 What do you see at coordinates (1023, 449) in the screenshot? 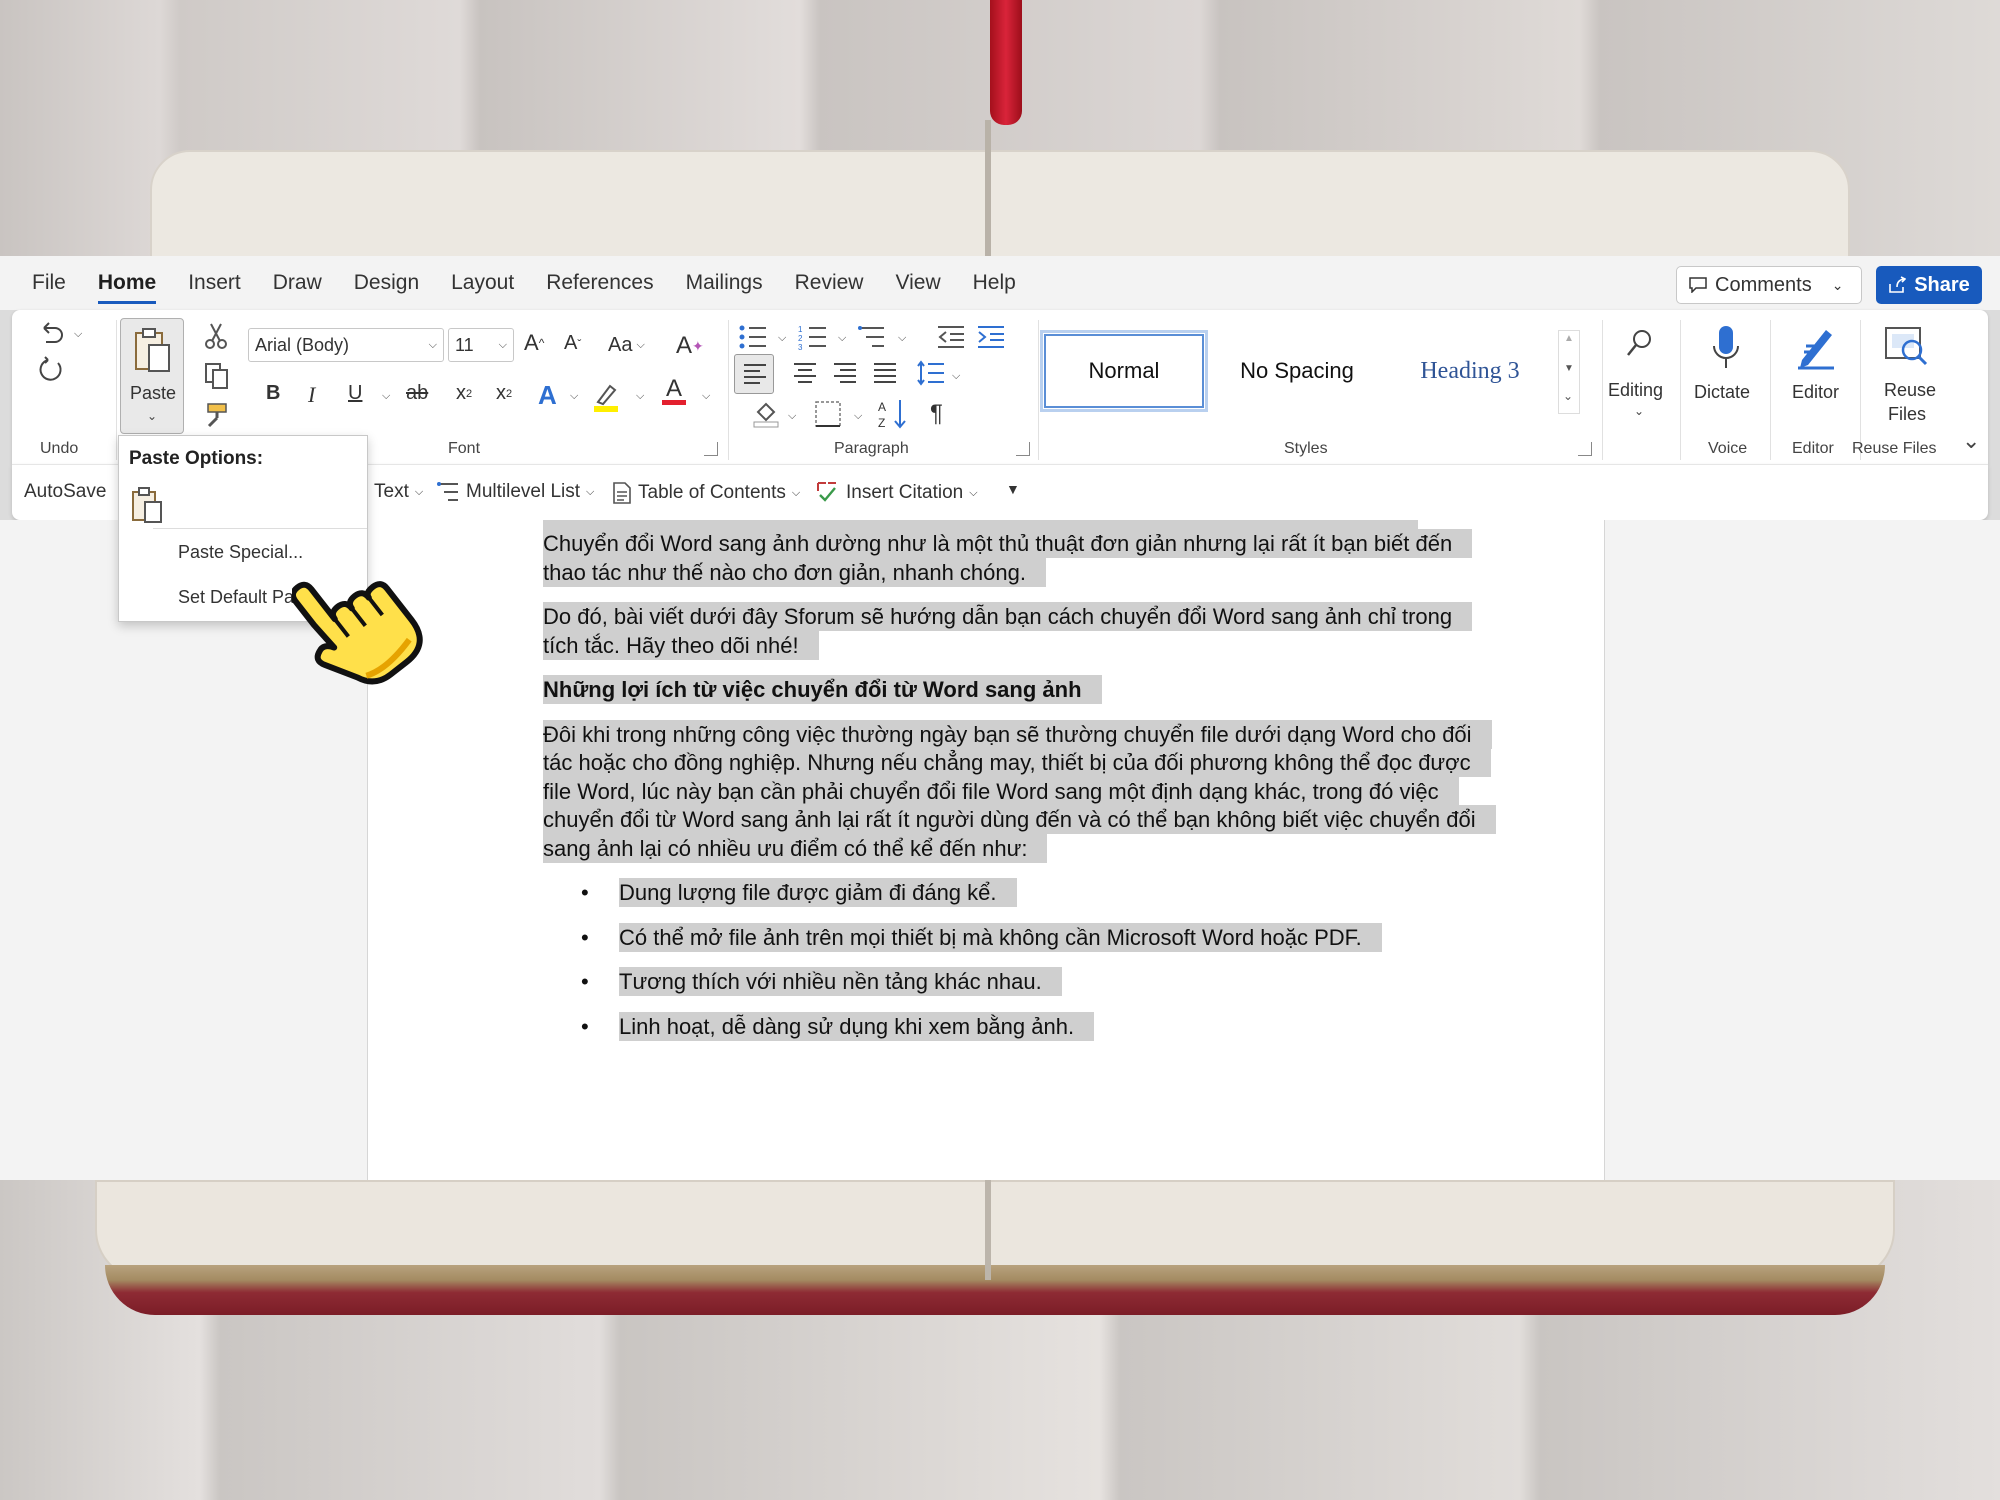
I see `paragraph-dialog-launcher` at bounding box center [1023, 449].